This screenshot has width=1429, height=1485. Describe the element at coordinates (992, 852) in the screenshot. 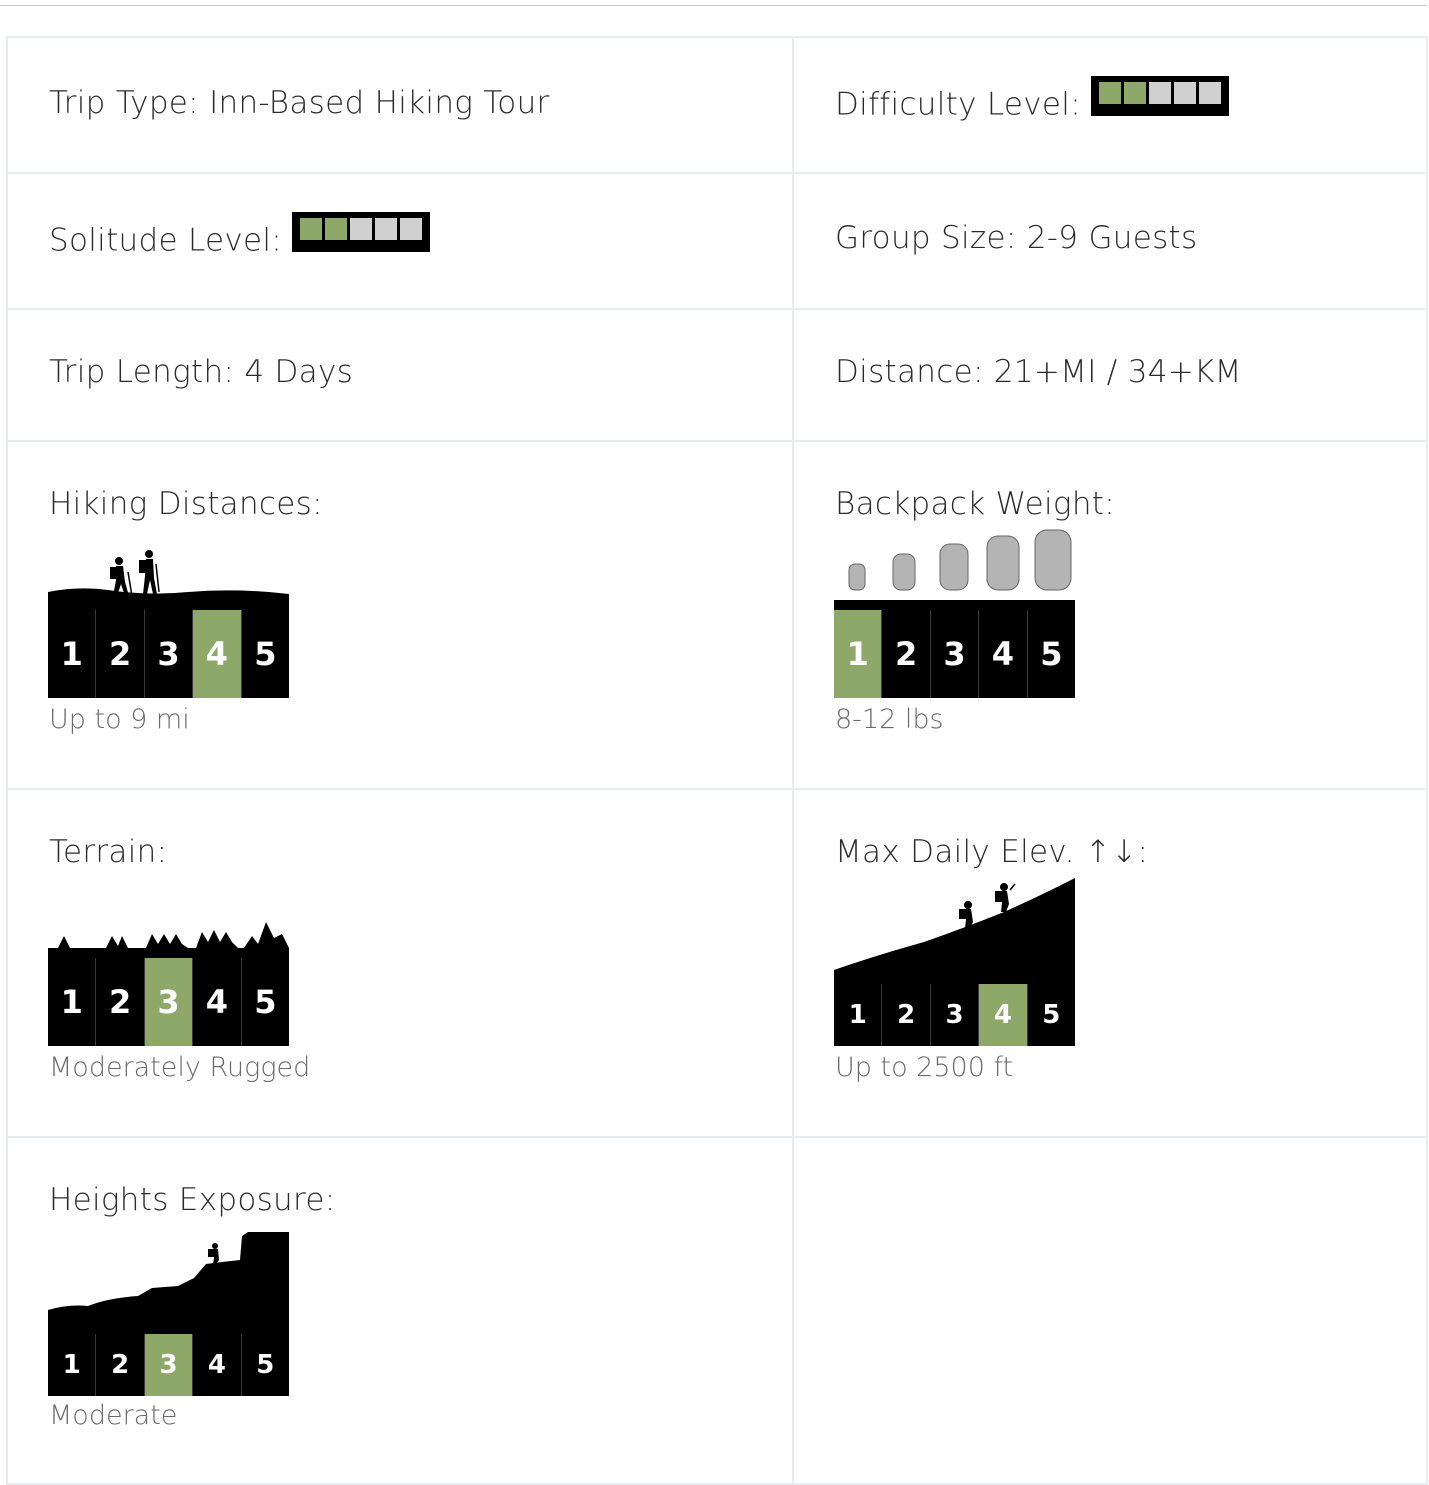

I see `max-daily-elev-label: Max Daily Elev. ↑↓:` at that location.